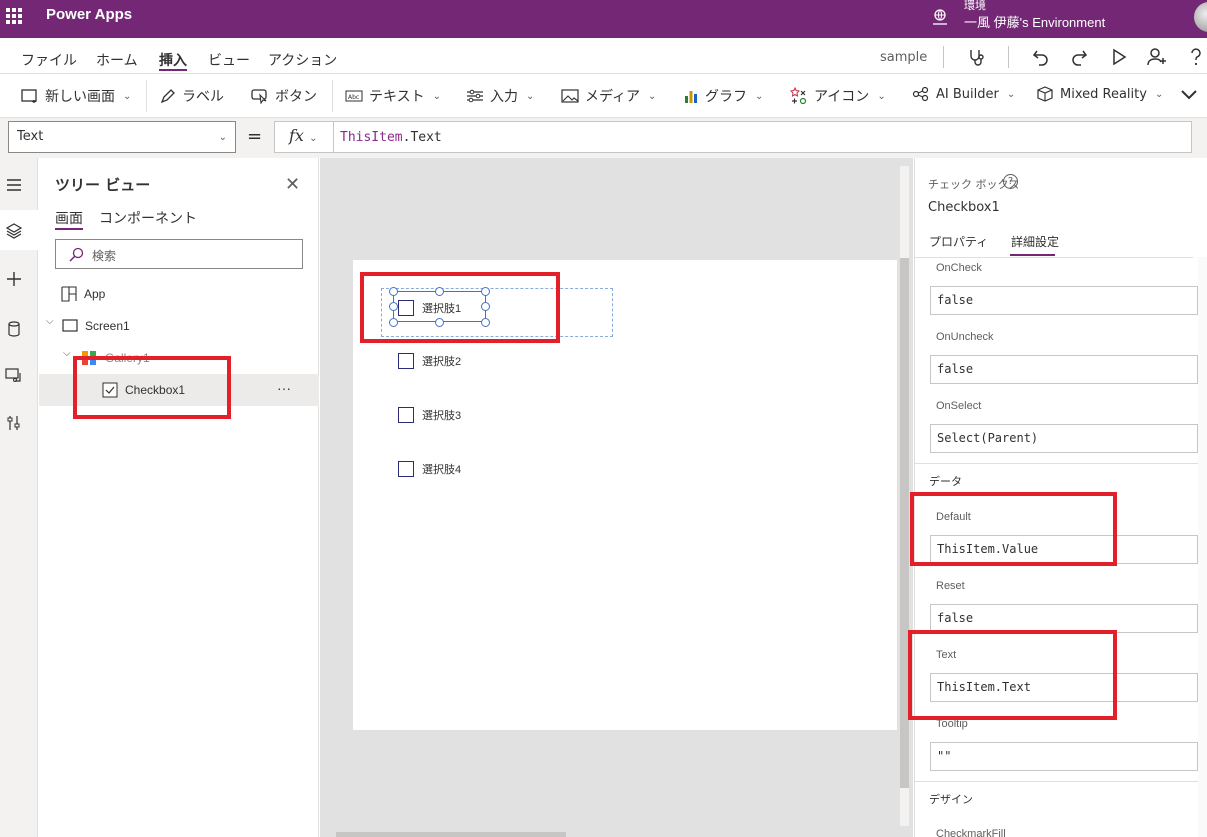 This screenshot has width=1207, height=837. Describe the element at coordinates (967, 94) in the screenshot. I see `ai-builder-label: AI Builder` at that location.